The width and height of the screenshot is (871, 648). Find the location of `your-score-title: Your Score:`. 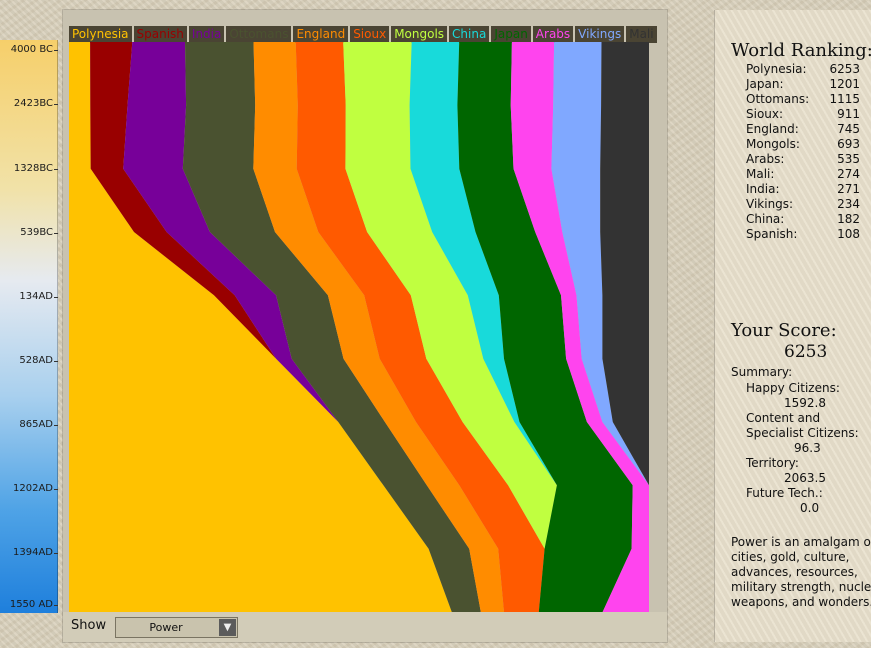

your-score-title: Your Score: is located at coordinates (784, 330).